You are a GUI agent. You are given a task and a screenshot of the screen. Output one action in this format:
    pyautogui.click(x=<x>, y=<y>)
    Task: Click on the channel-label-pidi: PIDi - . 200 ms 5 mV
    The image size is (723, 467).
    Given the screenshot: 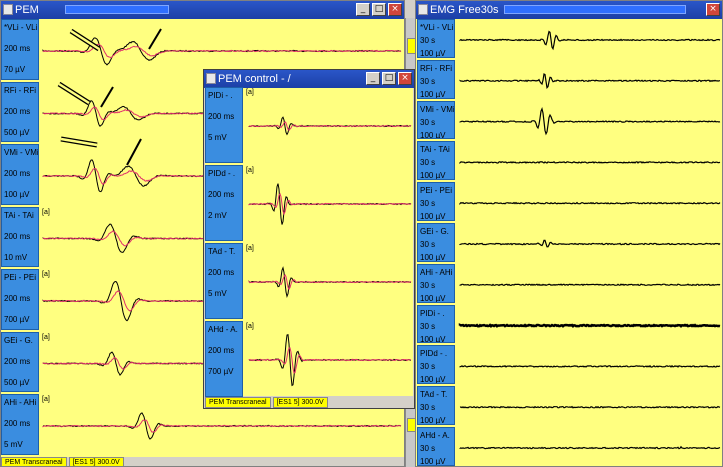 What is the action you would take?
    pyautogui.click(x=224, y=125)
    